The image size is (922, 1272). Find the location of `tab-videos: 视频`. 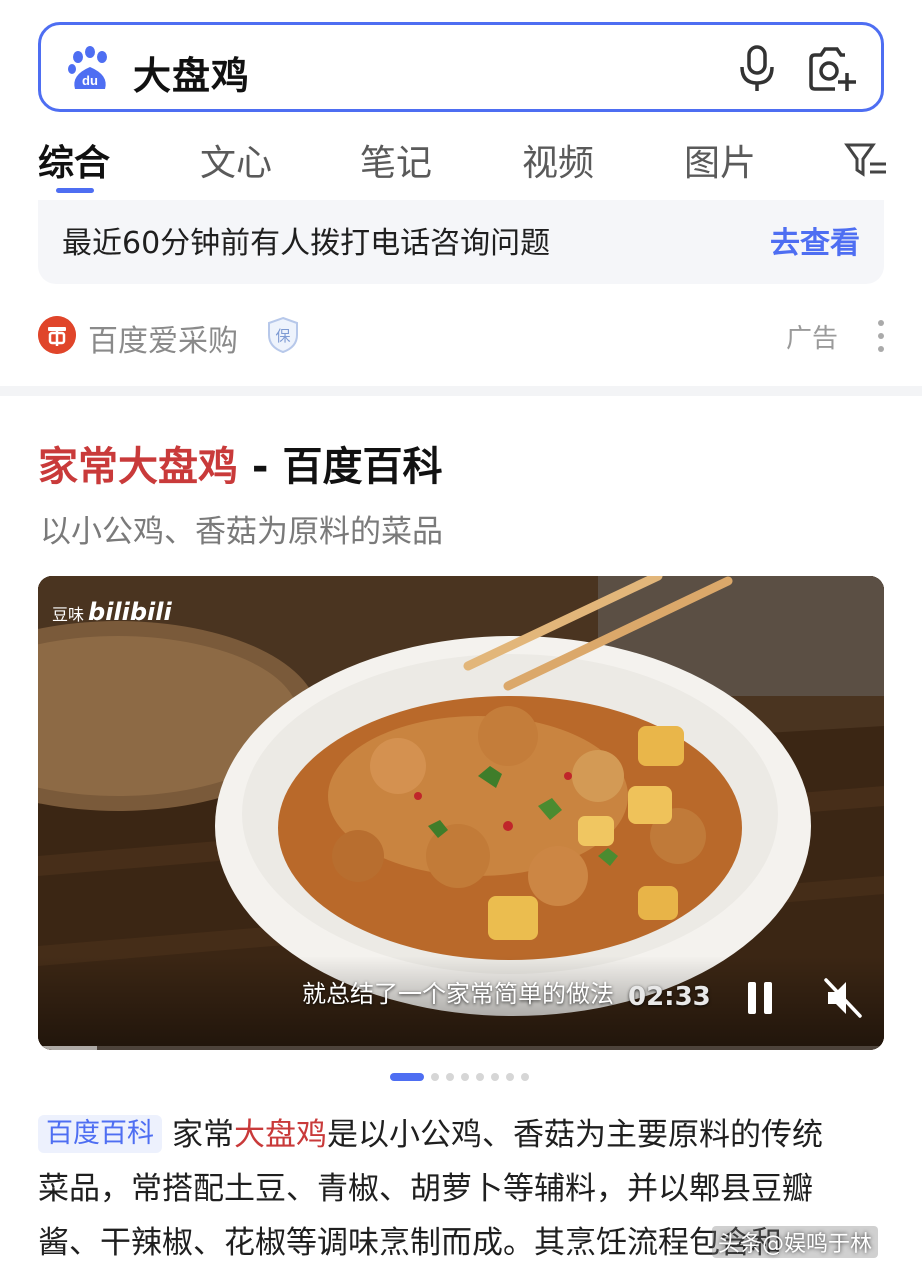

tab-videos: 视频 is located at coordinates (558, 160).